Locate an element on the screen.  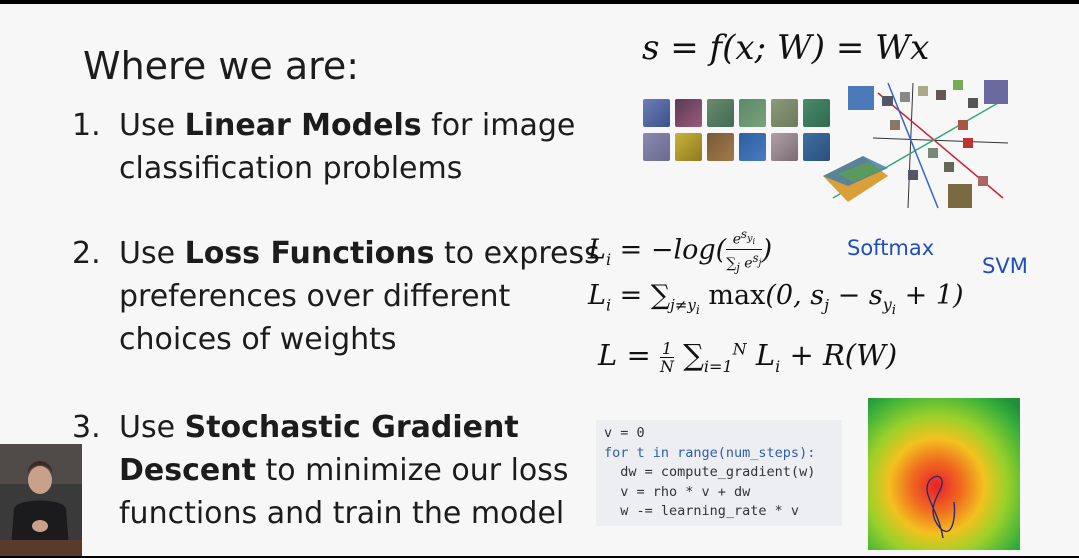
score-equation: s = f(x; W) = Wx is located at coordinates (786, 48).